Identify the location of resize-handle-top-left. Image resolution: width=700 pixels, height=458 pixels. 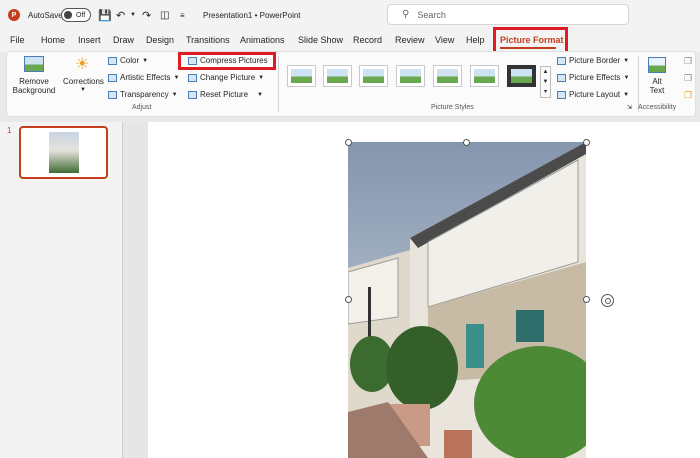
(348, 142).